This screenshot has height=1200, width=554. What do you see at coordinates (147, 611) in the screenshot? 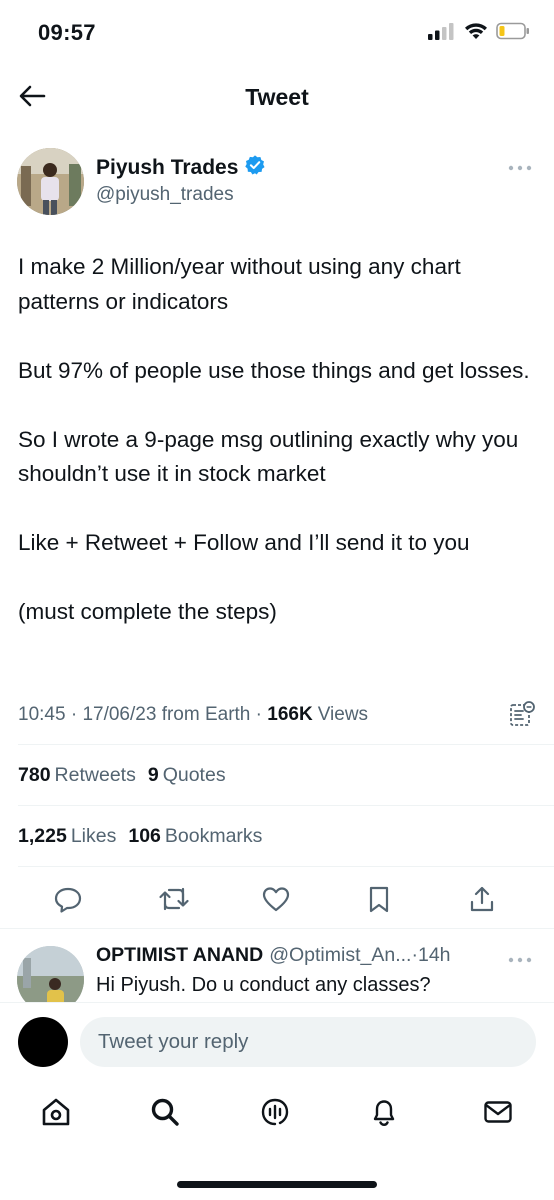
I see `tweet-paragraph: (must complete the steps)` at bounding box center [147, 611].